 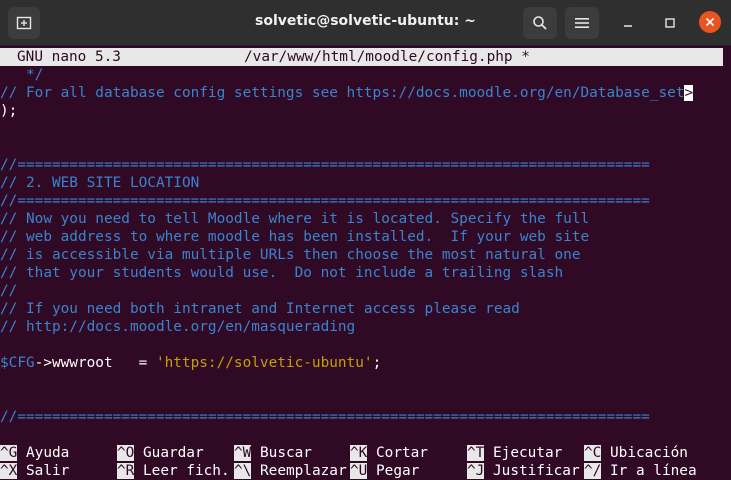 I want to click on line-overflow-marker: >, so click(x=689, y=93).